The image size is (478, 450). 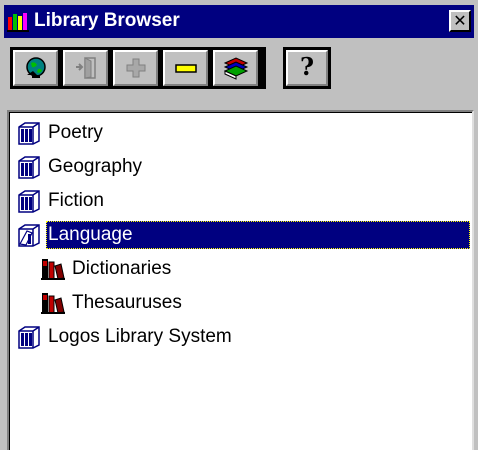 I want to click on books-button, so click(x=235, y=68).